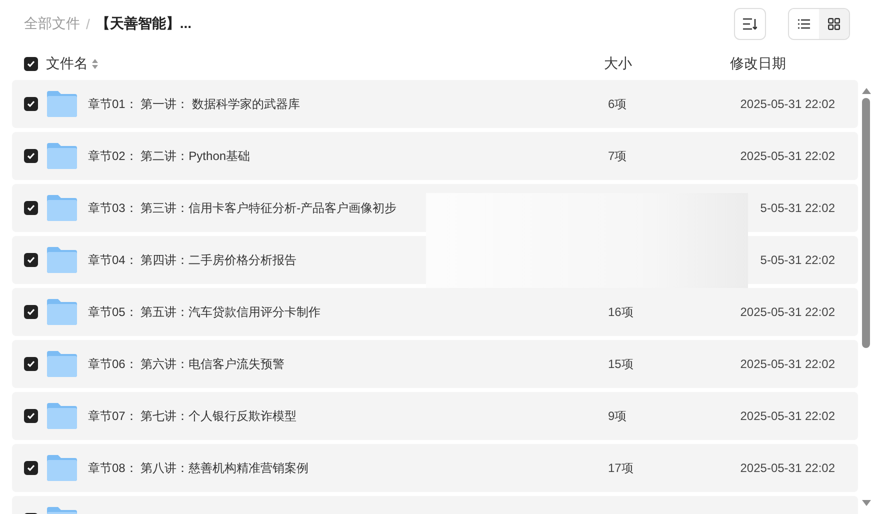  I want to click on folder-row: 章节05： 第五讲：汽车贷款信用评分卡制作 16项 2025-05-31 22:02, so click(435, 312).